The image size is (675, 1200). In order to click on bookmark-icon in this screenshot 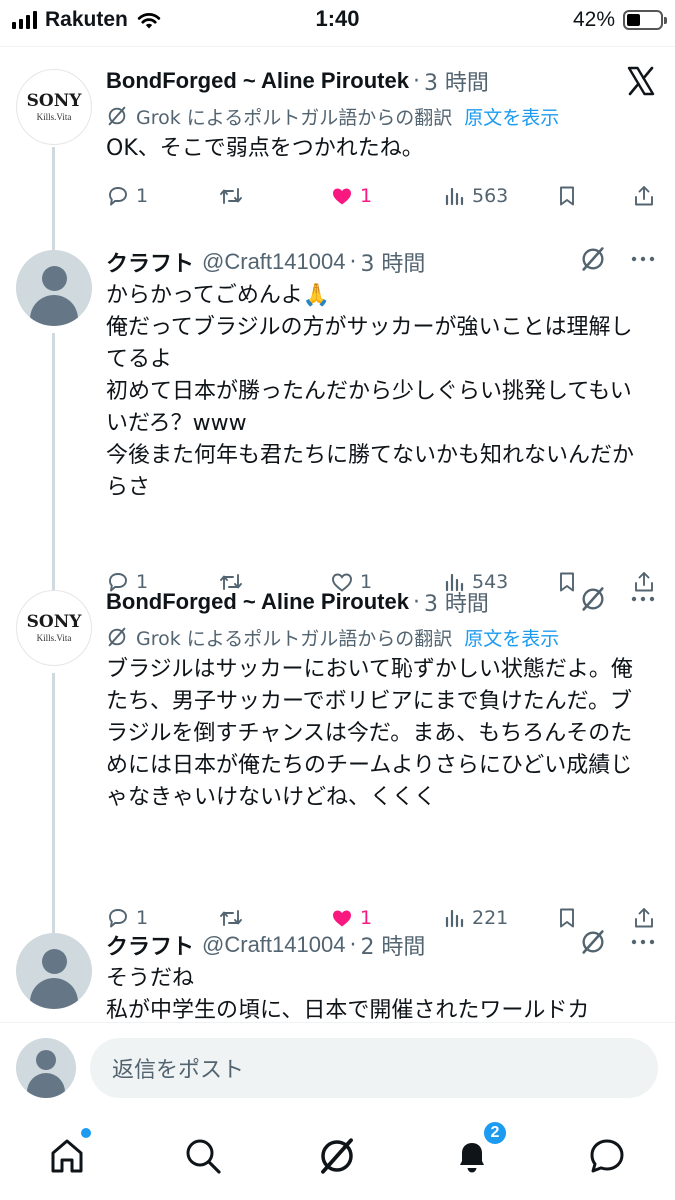, I will do `click(567, 196)`.